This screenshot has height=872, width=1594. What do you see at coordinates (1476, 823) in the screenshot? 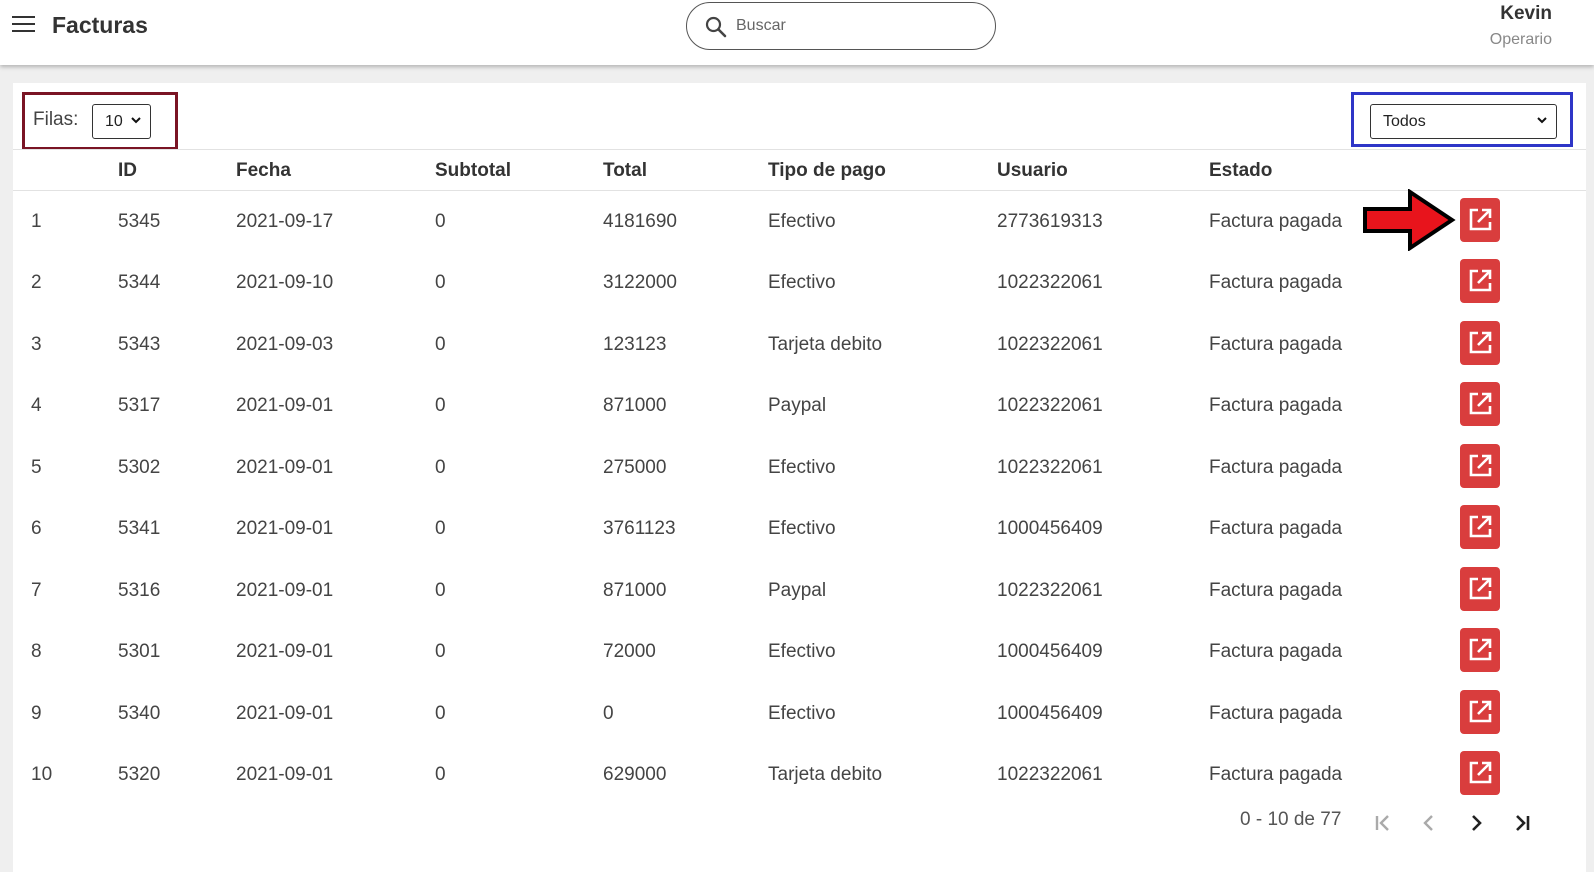
I see `chevron-right-icon` at bounding box center [1476, 823].